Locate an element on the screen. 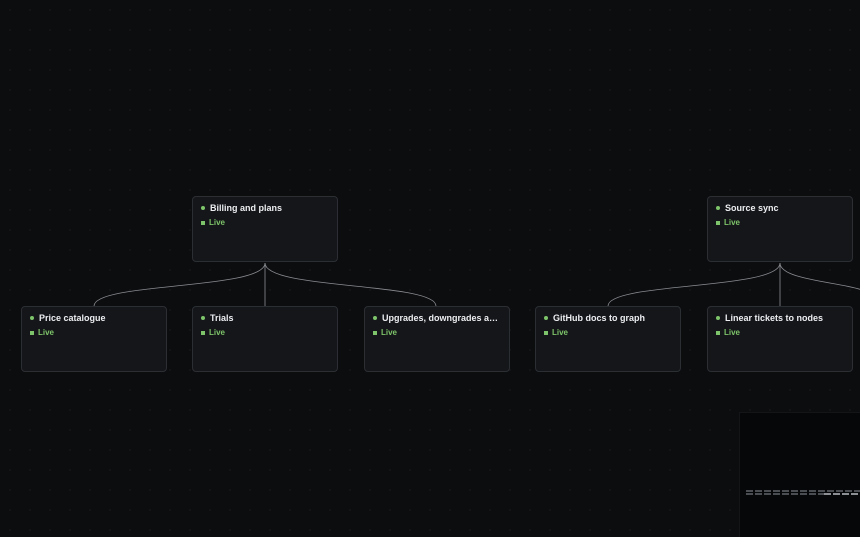 This screenshot has height=537, width=860. node-github-docs-to-graph: GitHub docs to graph Live is located at coordinates (608, 339).